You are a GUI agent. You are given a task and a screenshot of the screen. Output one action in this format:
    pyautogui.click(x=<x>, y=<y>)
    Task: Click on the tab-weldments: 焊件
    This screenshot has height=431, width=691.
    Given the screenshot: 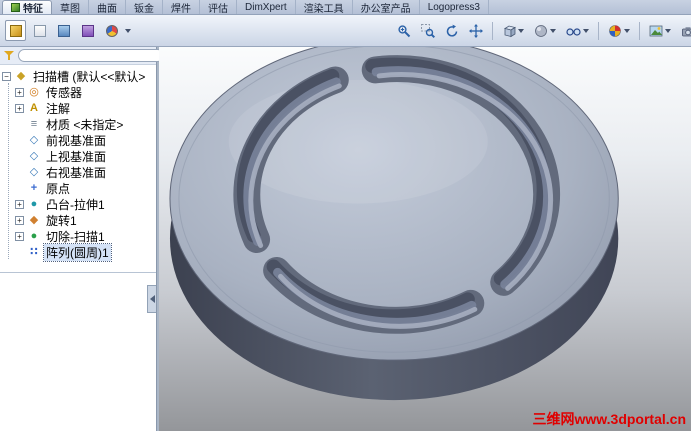 What is the action you would take?
    pyautogui.click(x=181, y=7)
    